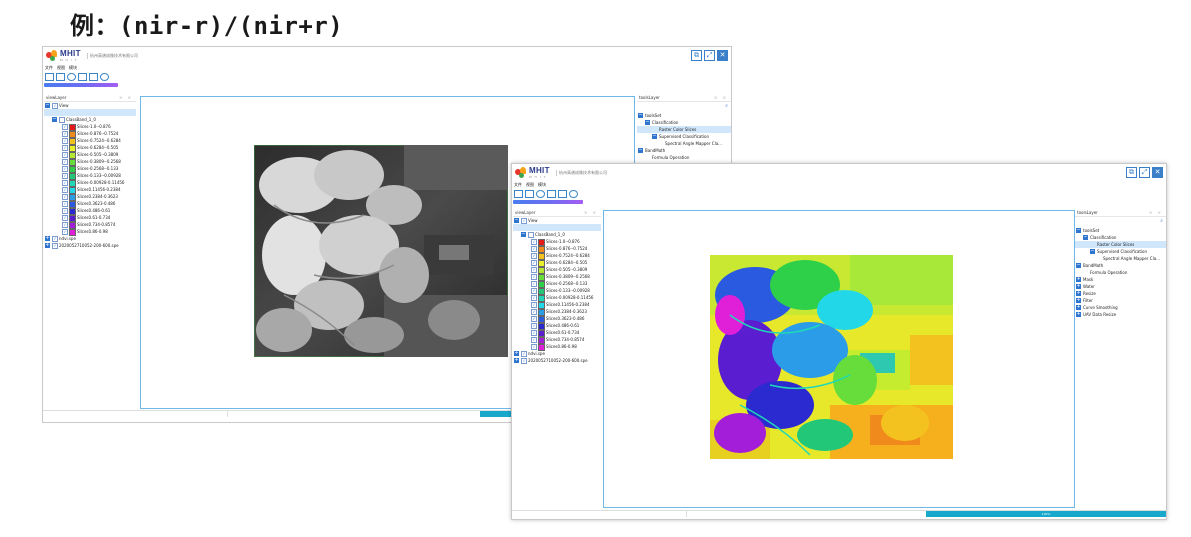 The image size is (1191, 537). Describe the element at coordinates (557, 319) in the screenshot. I see `slice-item: ✓ Slices0.3623-0.486` at that location.